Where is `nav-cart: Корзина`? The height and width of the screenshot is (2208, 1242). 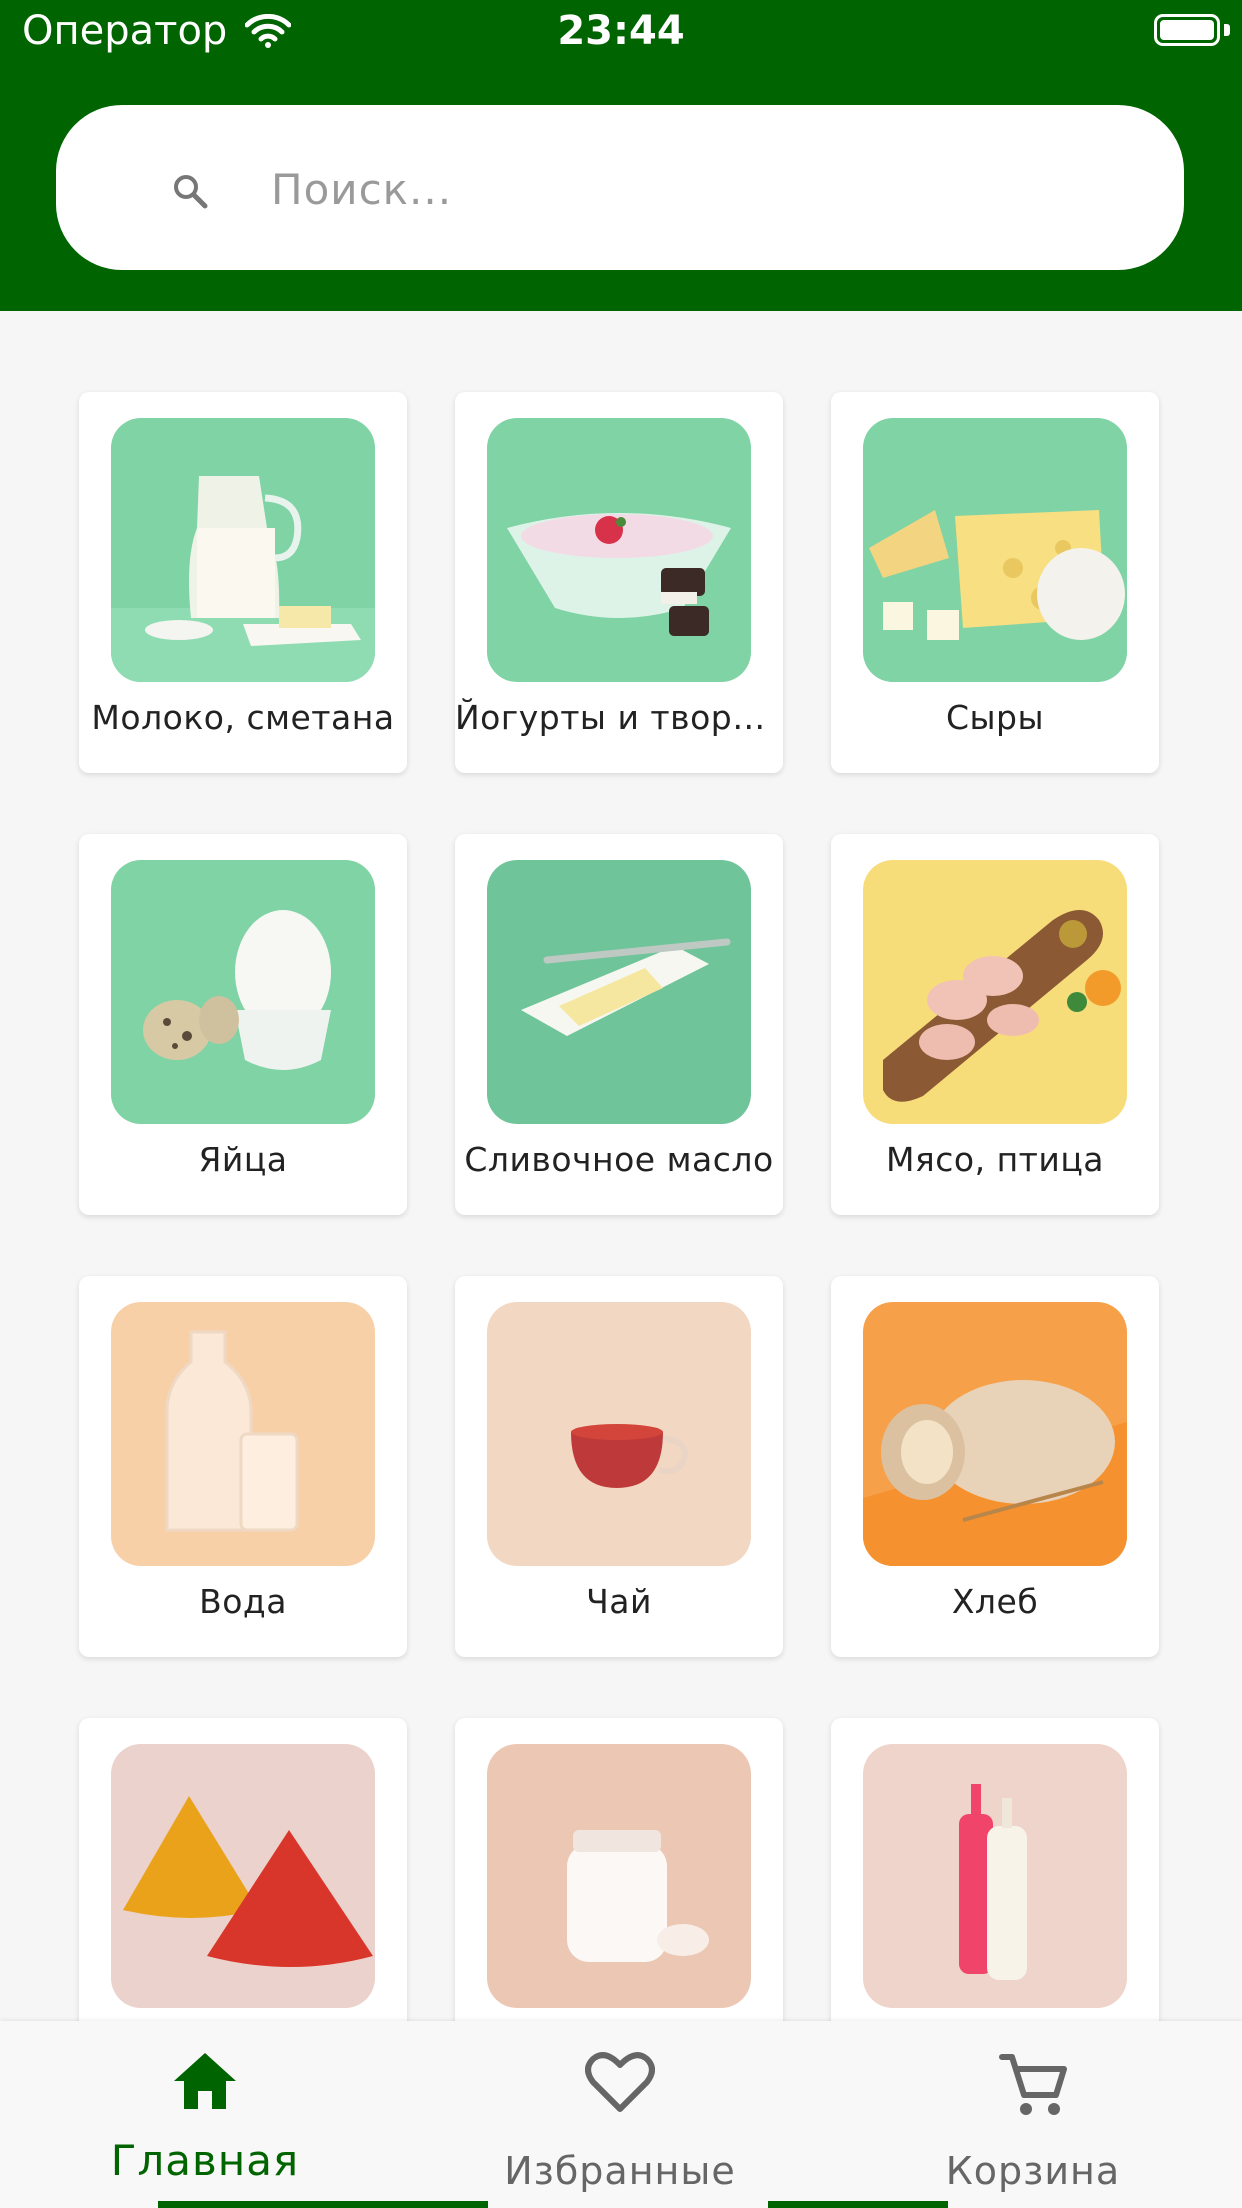 nav-cart: Корзина is located at coordinates (1033, 2114).